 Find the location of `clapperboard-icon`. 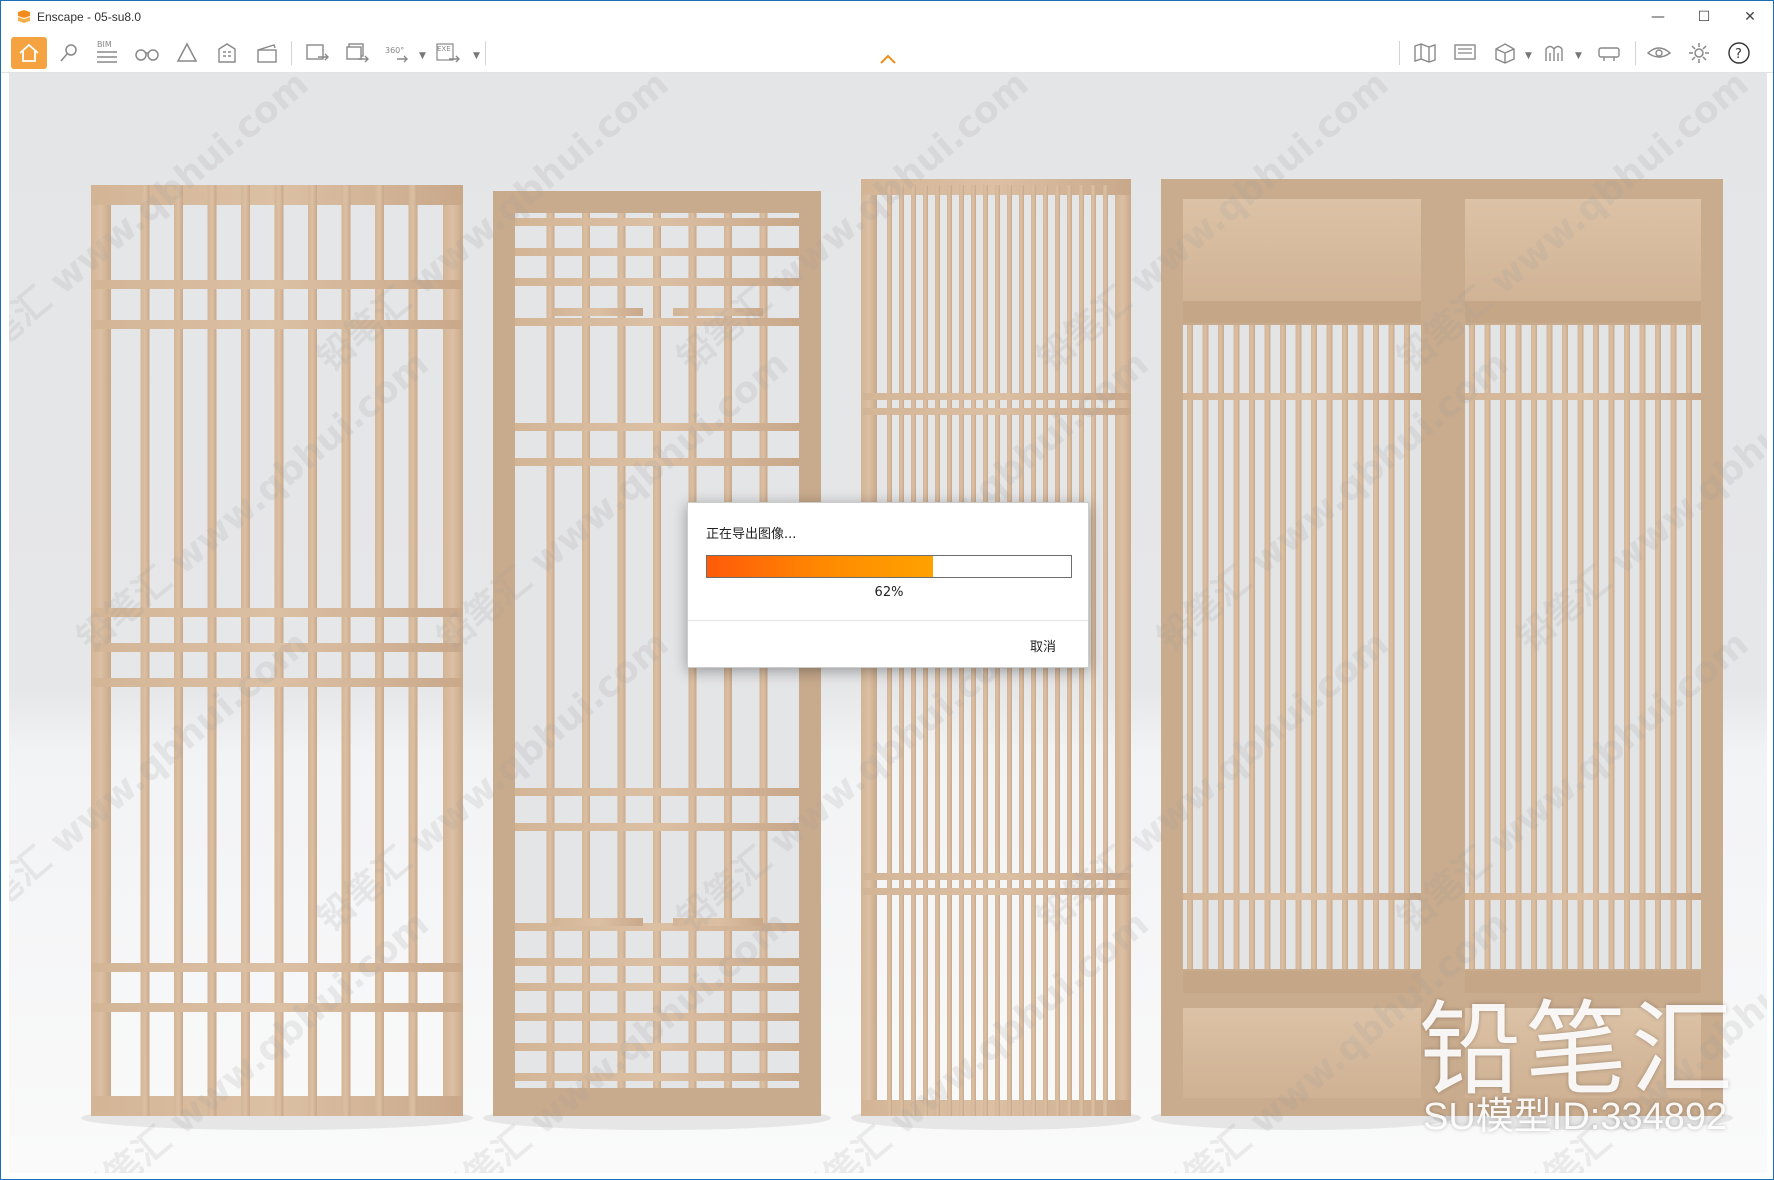

clapperboard-icon is located at coordinates (267, 53).